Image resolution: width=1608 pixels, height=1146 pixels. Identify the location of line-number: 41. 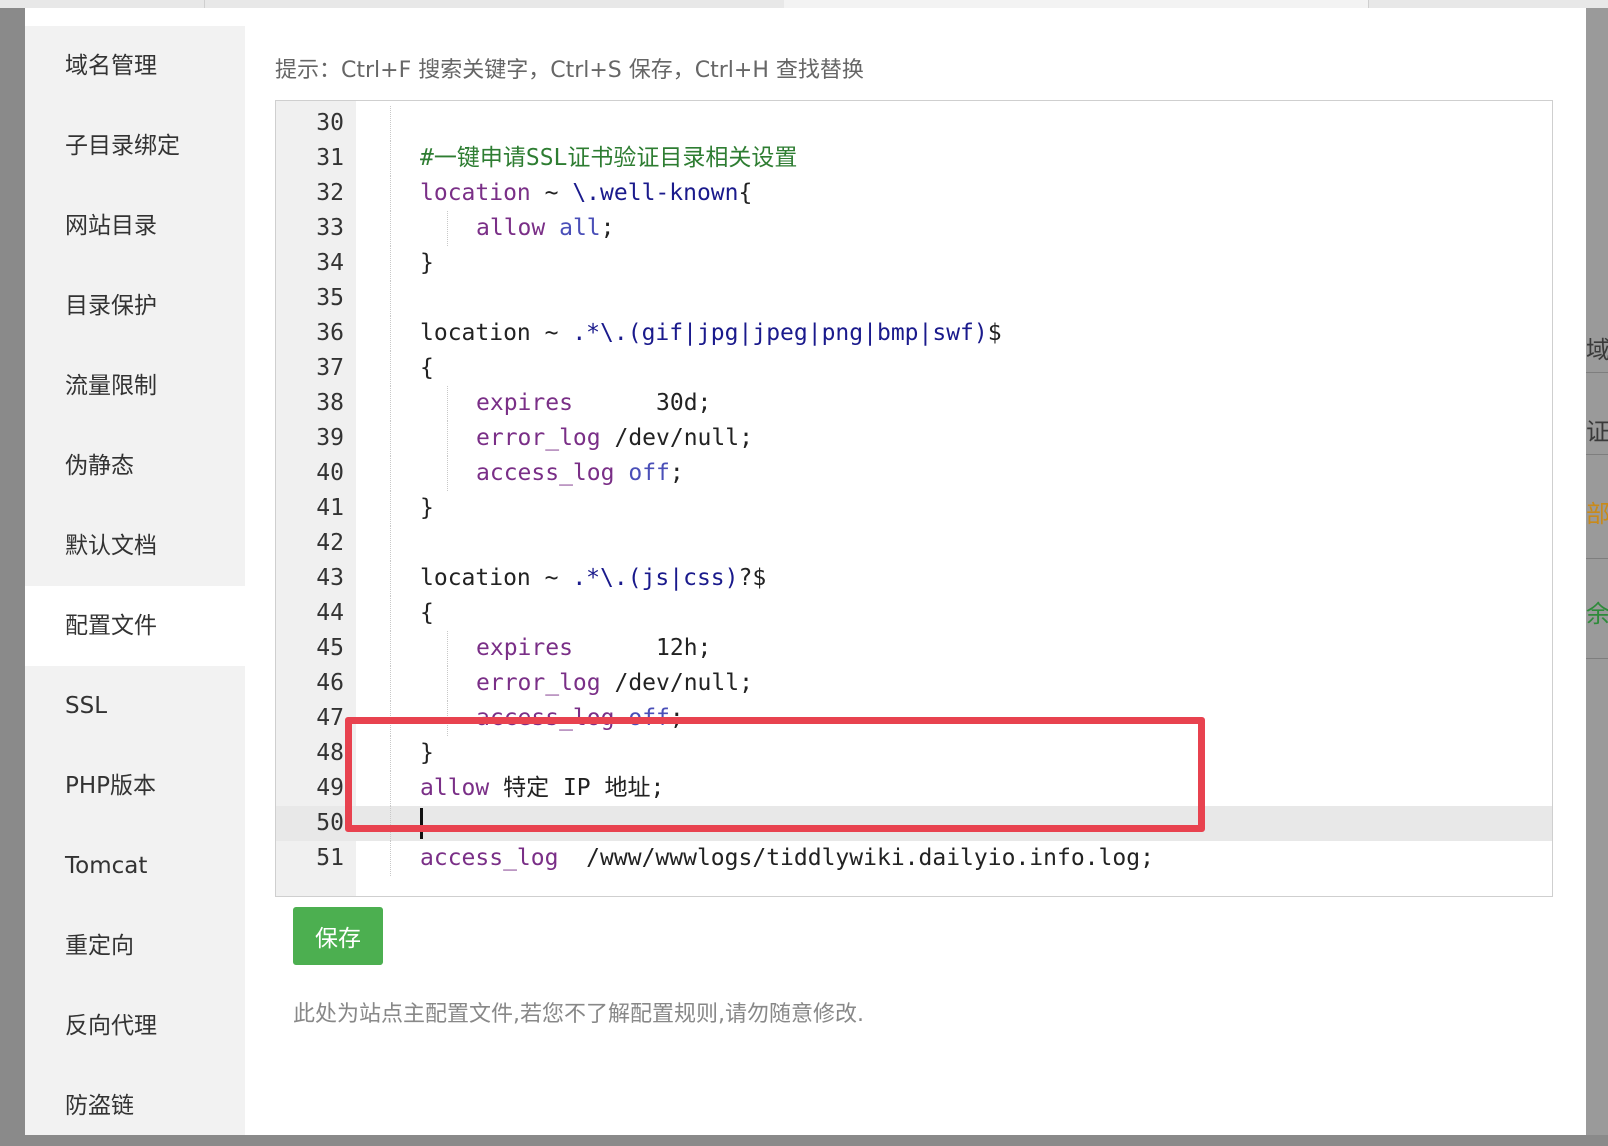
(330, 508).